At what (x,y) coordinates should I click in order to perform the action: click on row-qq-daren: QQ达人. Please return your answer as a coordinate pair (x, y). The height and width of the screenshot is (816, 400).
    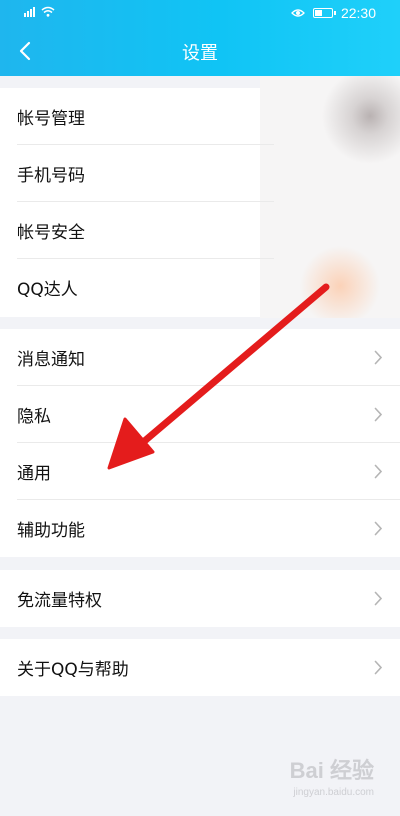
    Looking at the image, I should click on (200, 287).